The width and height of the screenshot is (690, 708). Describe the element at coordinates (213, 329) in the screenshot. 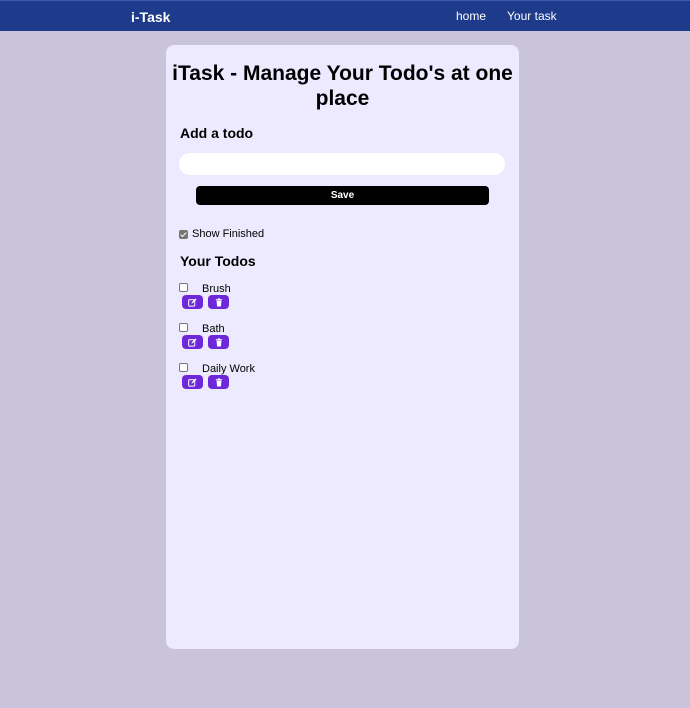

I see `todo-text: Bath` at that location.